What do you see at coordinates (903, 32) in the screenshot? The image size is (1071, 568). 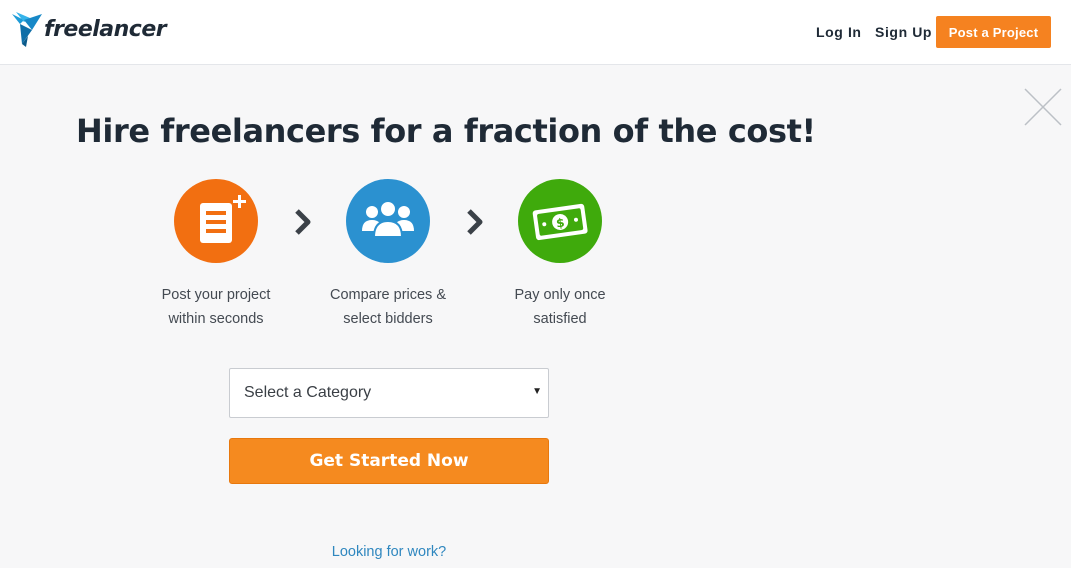 I see `signup-link: Sign Up` at bounding box center [903, 32].